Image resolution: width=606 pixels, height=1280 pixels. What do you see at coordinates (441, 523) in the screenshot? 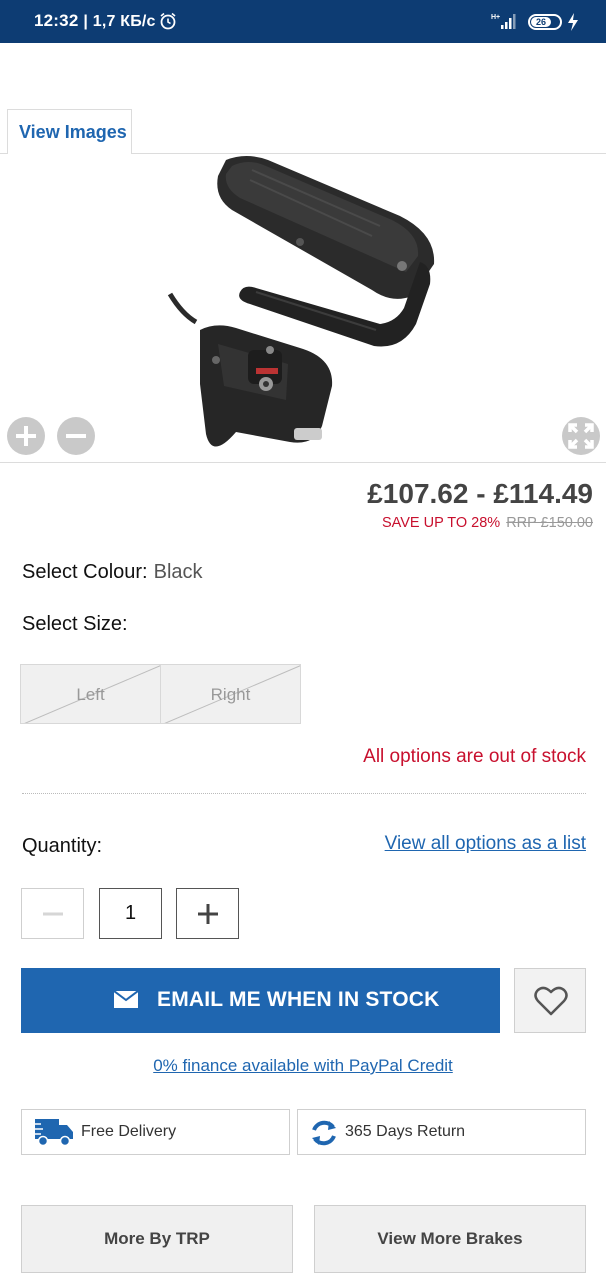
I see `save-percentage: SAVE UP TO 28%` at bounding box center [441, 523].